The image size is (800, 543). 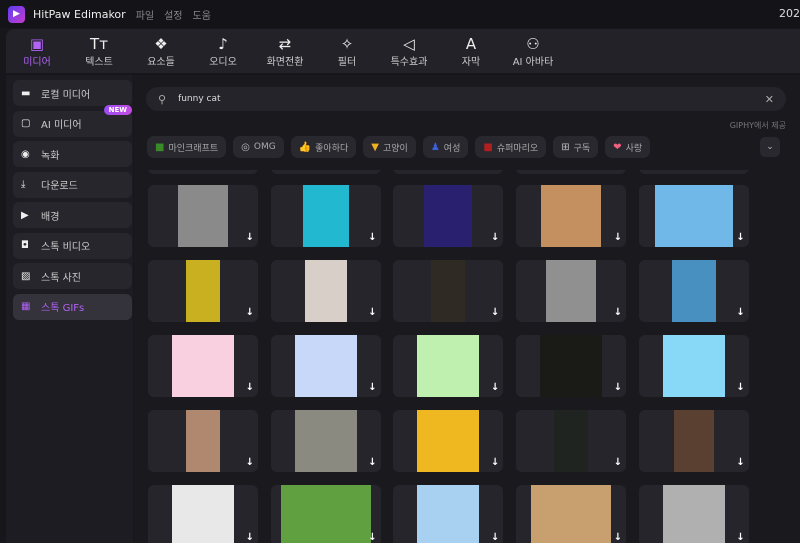 What do you see at coordinates (72, 306) in the screenshot?
I see `sidebar-item: ▦ 스톡 GIFs` at bounding box center [72, 306].